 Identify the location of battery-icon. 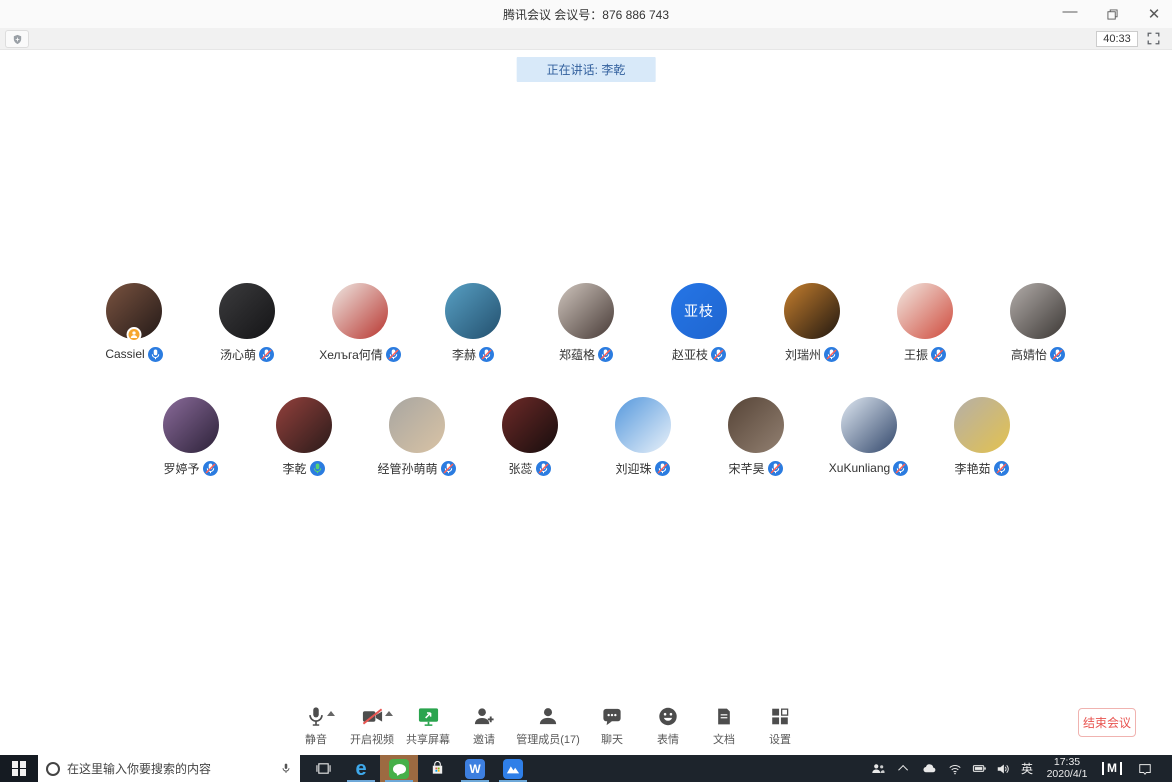
(979, 768).